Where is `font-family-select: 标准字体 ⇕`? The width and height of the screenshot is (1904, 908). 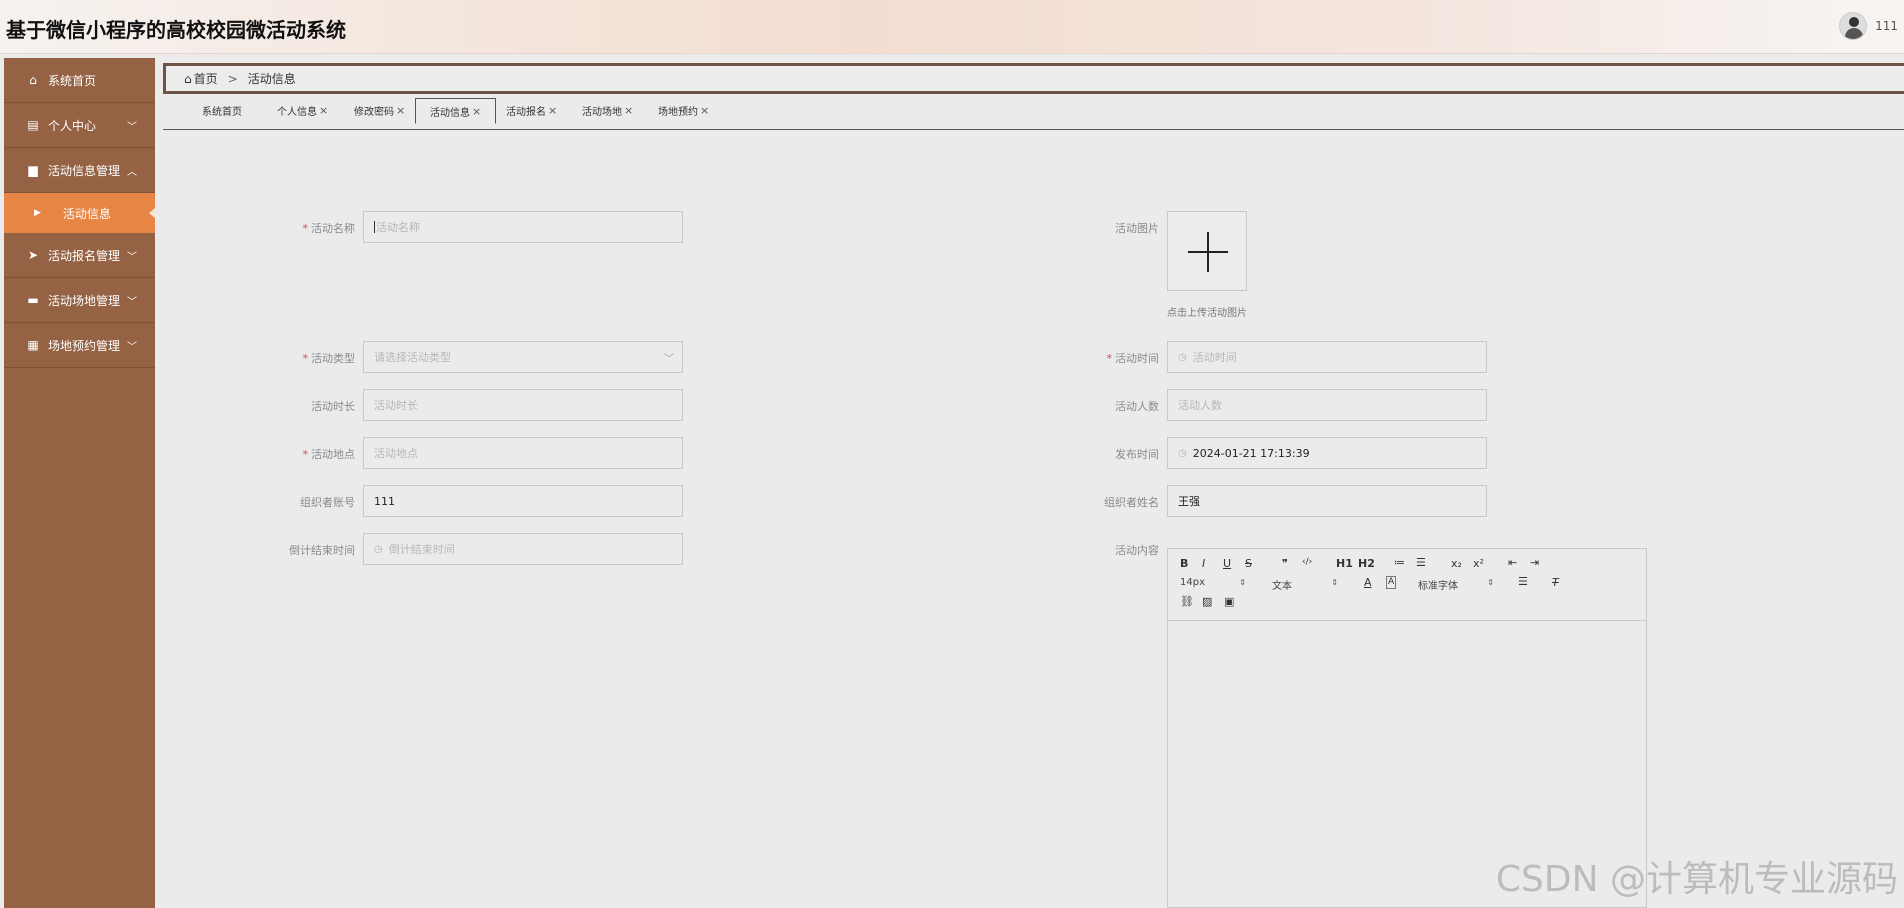
font-family-select: 标准字体 ⇕ is located at coordinates (1456, 584).